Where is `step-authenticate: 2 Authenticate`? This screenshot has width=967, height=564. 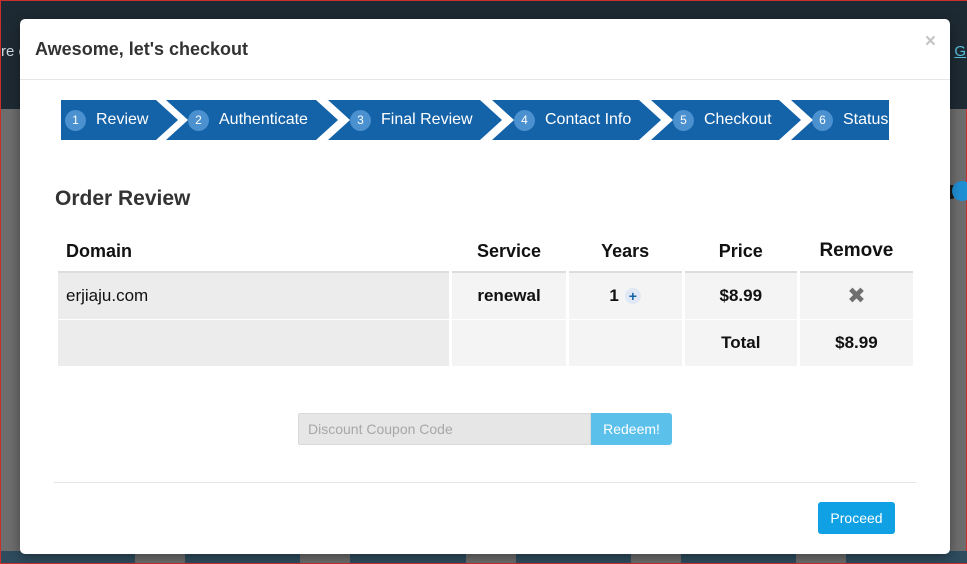
step-authenticate: 2 Authenticate is located at coordinates (252, 120).